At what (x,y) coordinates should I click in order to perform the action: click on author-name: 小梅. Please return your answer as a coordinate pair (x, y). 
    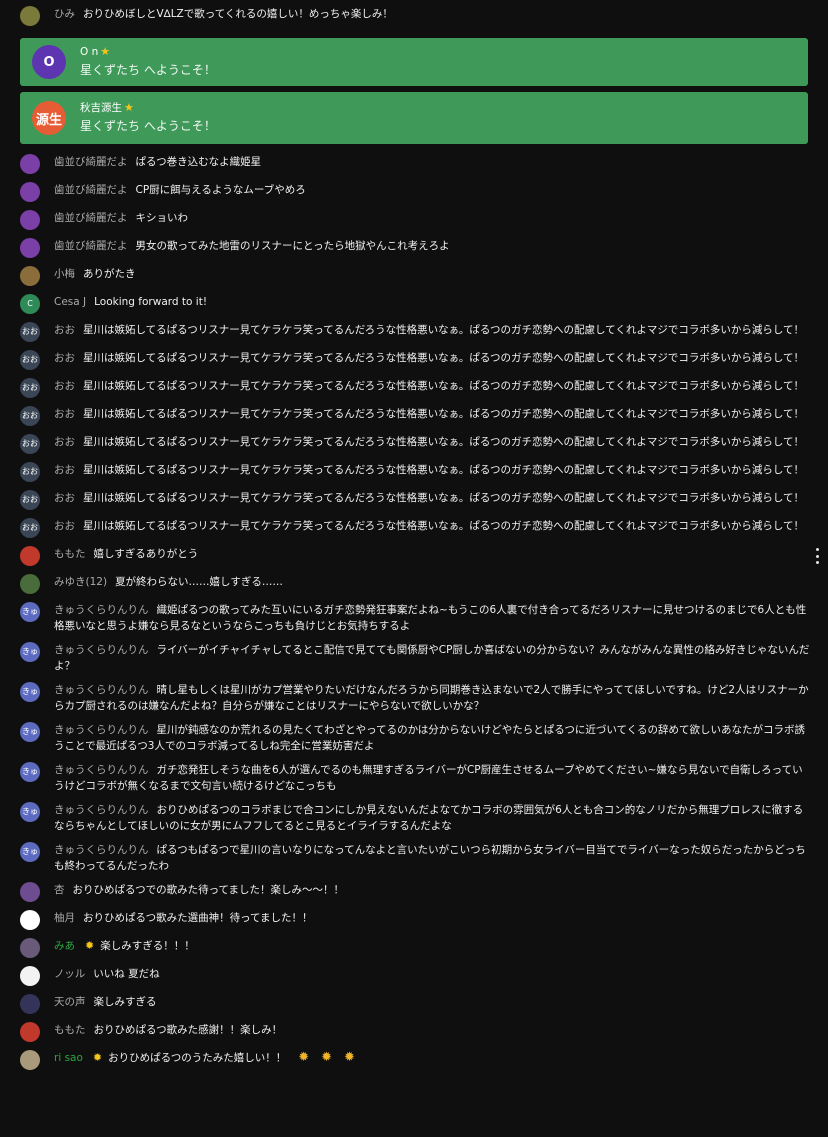
    Looking at the image, I should click on (64, 274).